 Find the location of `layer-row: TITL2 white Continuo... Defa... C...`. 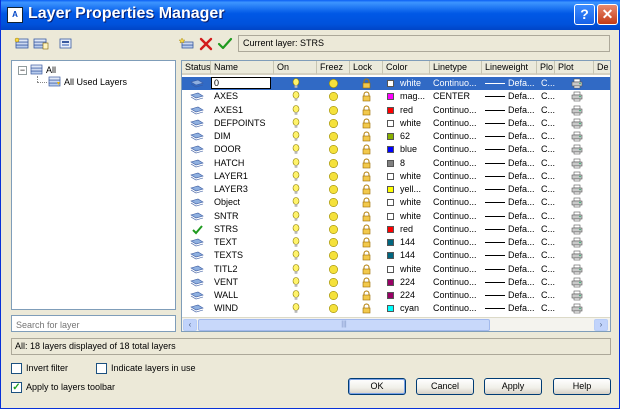

layer-row: TITL2 white Continuo... Defa... C... is located at coordinates (396, 269).